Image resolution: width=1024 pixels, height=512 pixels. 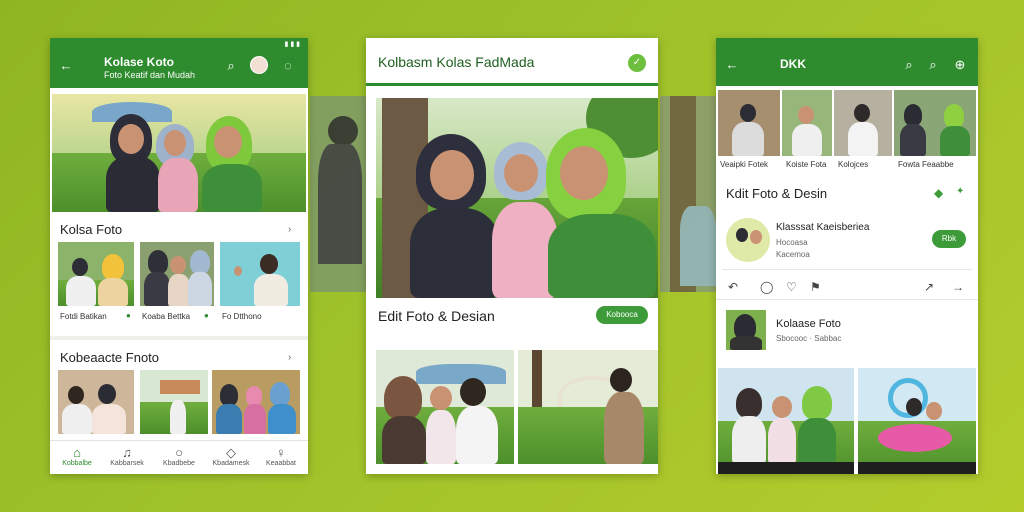 What do you see at coordinates (847, 241) in the screenshot?
I see `album-card: Klasssat Kaeisberiea Hocoasa Kacemoa Rbk` at bounding box center [847, 241].